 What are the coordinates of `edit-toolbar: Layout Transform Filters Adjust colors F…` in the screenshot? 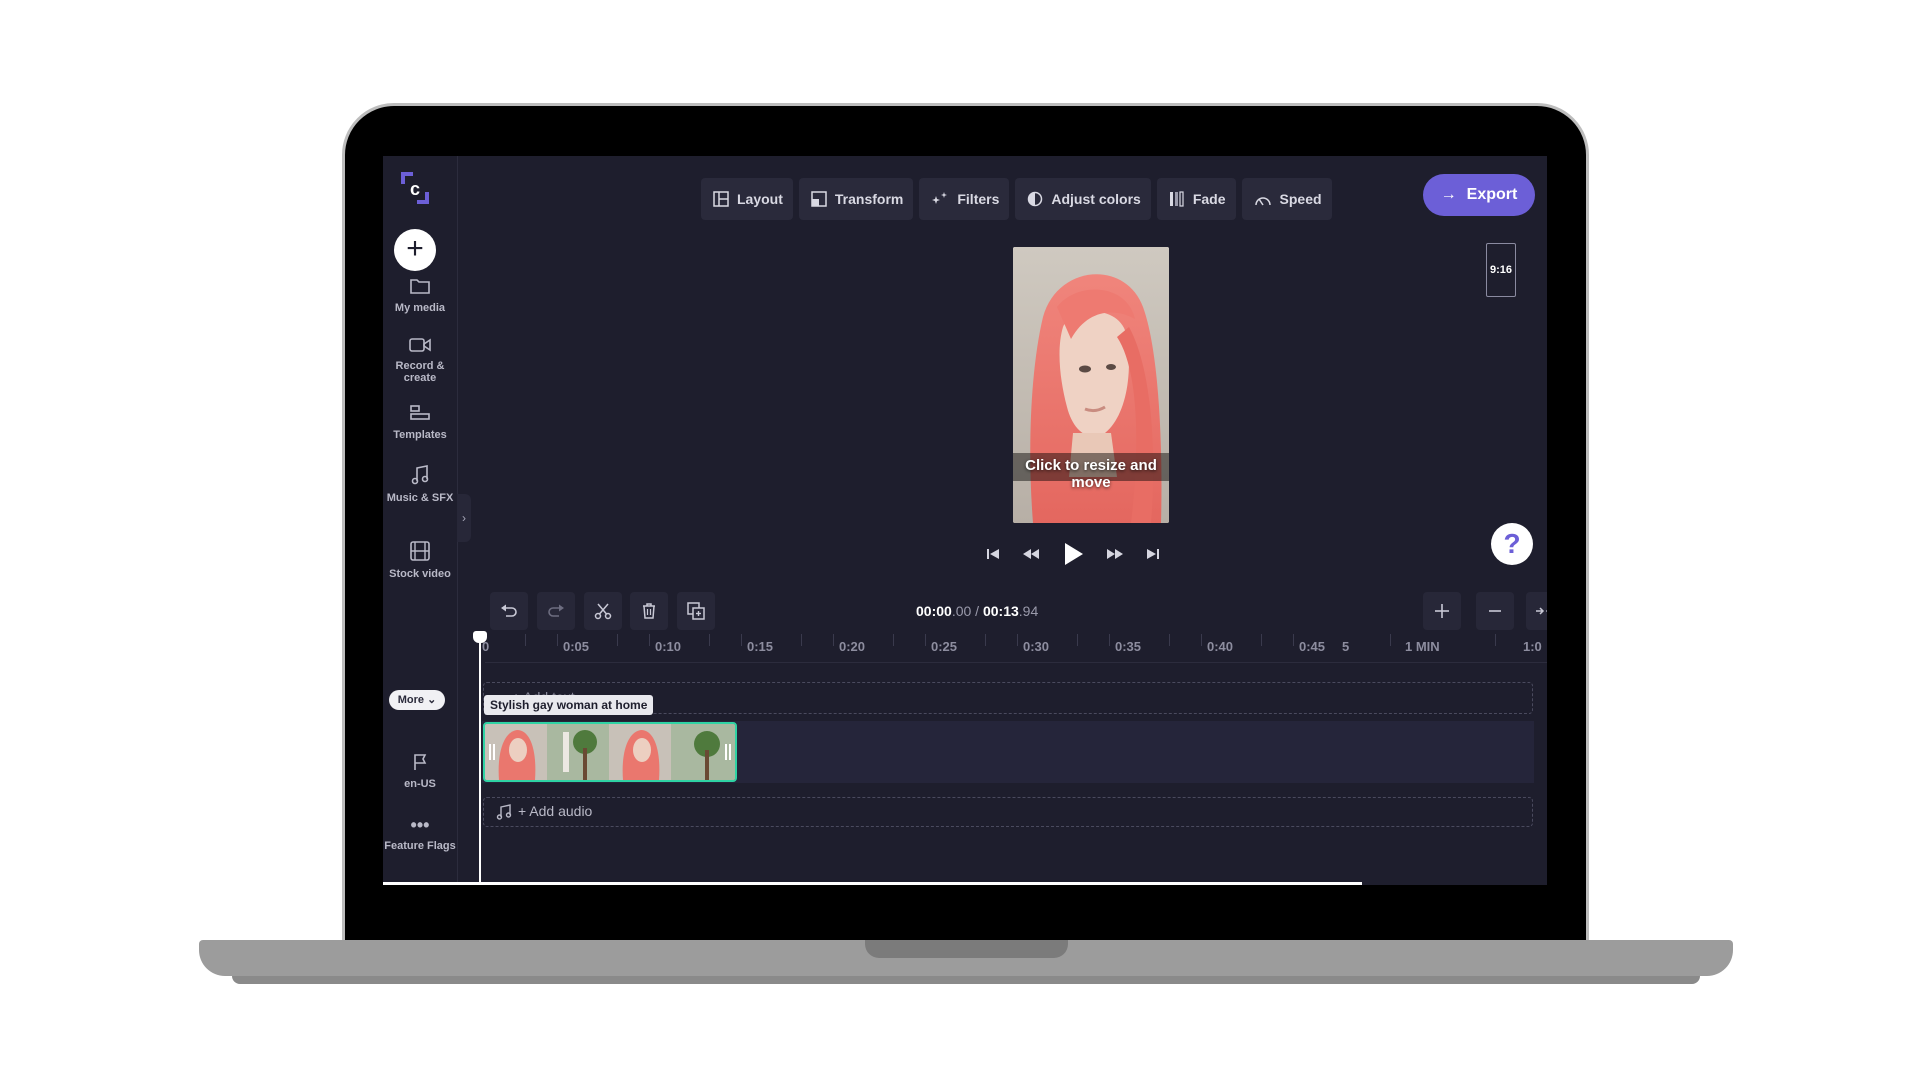 It's located at (1016, 199).